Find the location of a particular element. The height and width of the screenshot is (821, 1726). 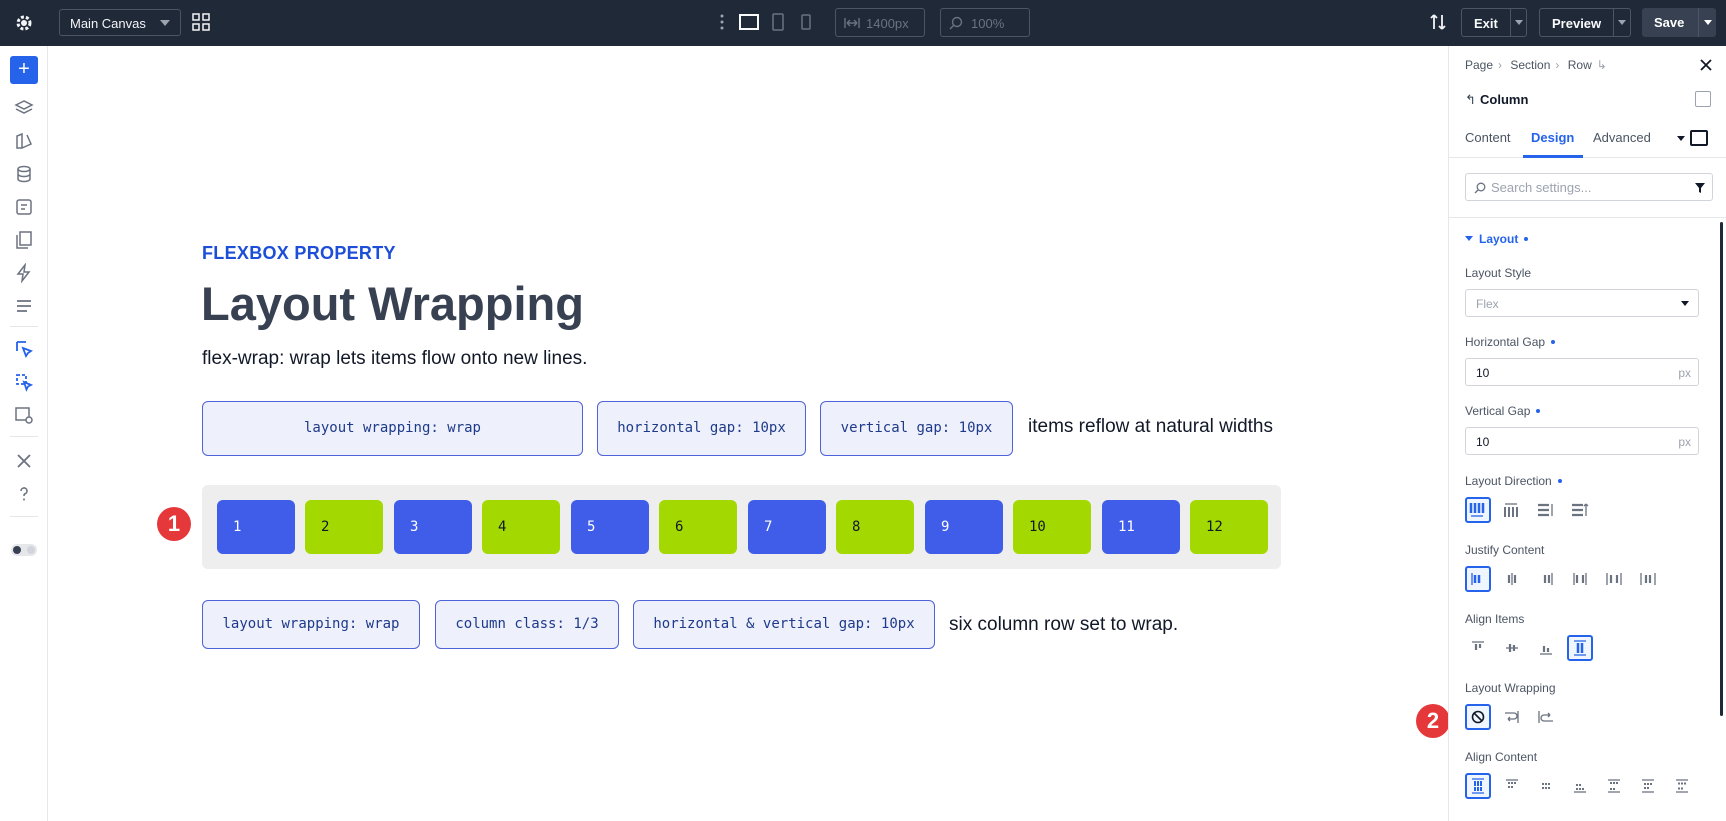

tag-top-label: horizontal gap: 10px is located at coordinates (701, 428).